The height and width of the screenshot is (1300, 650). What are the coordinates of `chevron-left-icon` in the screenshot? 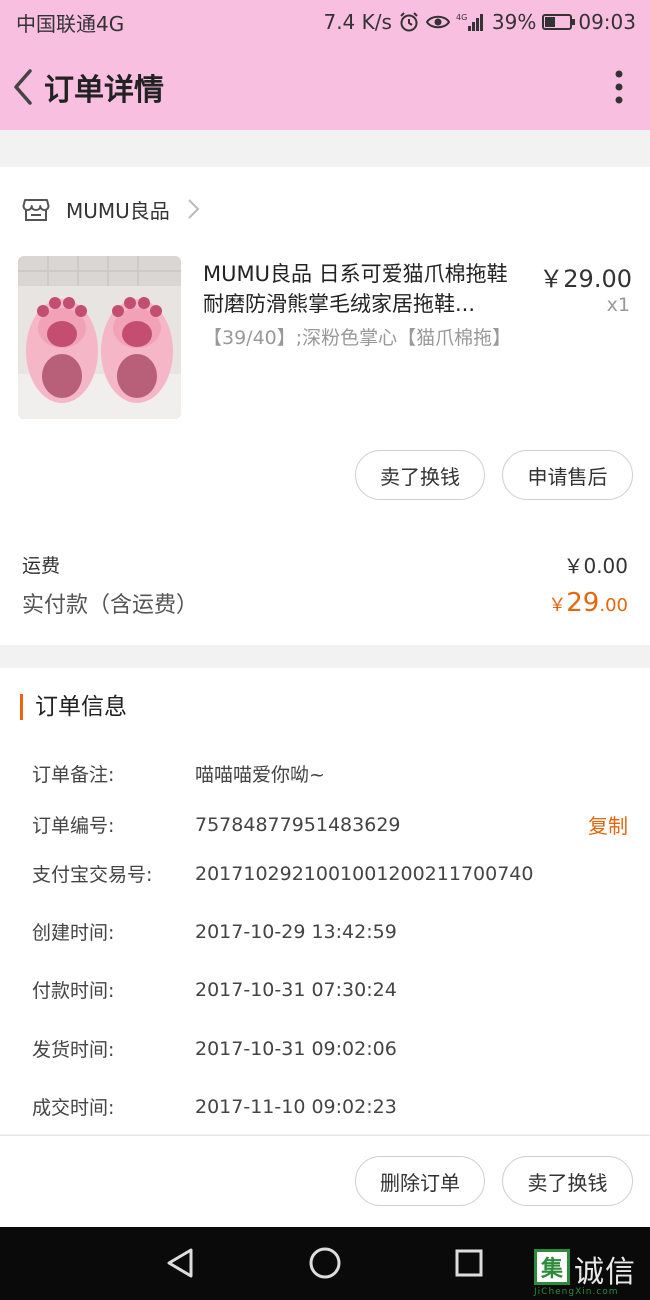 It's located at (23, 87).